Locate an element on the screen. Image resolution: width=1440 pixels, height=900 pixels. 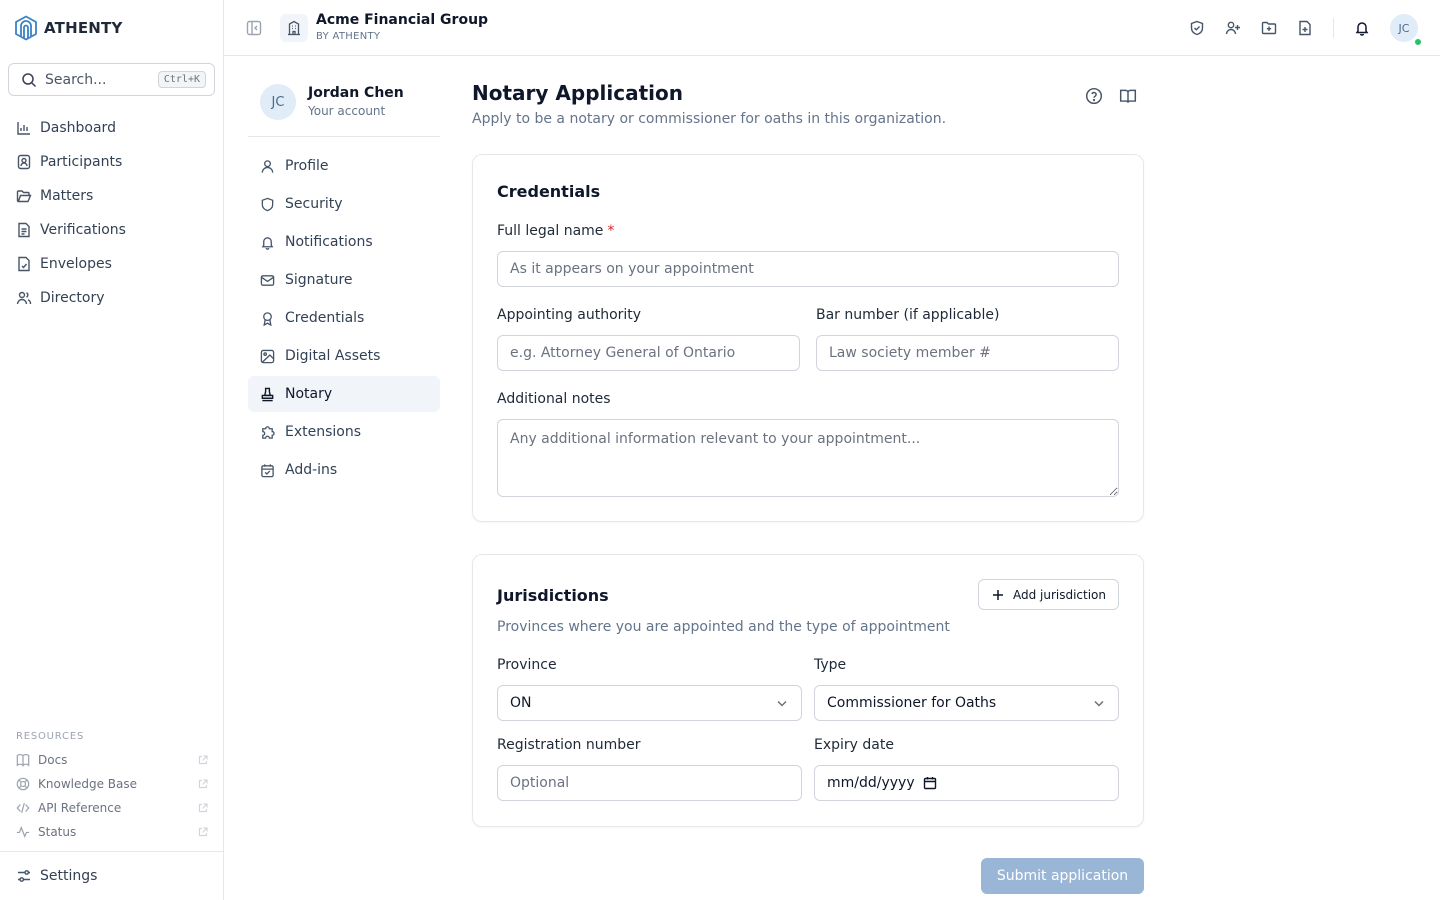
shield-icon is located at coordinates (267, 204).